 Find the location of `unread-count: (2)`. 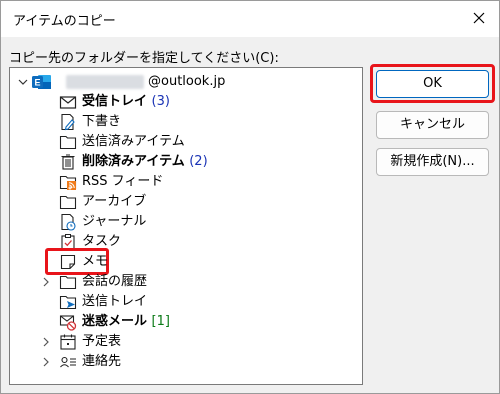

unread-count: (2) is located at coordinates (198, 161).